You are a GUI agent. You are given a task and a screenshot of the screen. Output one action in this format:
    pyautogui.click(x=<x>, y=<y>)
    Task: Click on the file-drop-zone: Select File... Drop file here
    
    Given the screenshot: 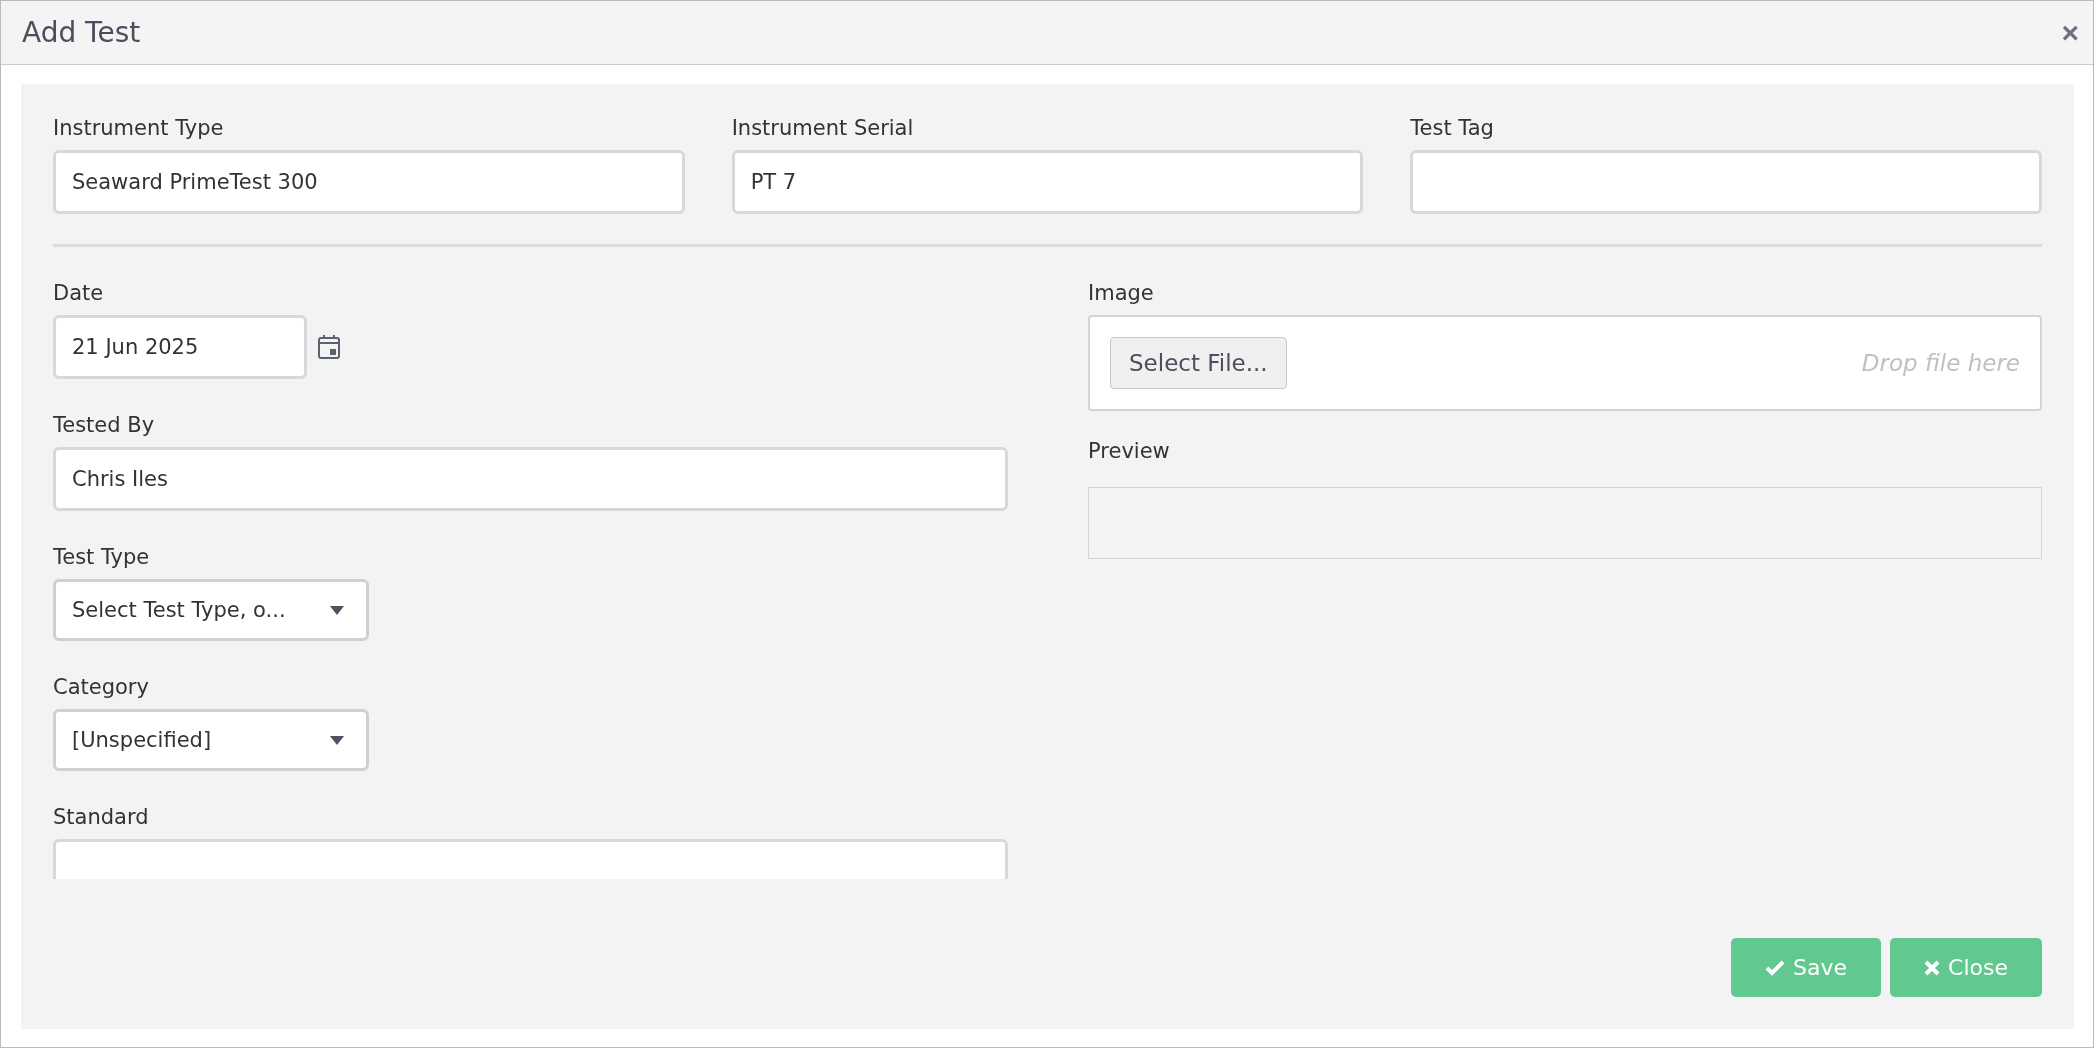 What is the action you would take?
    pyautogui.click(x=1565, y=363)
    